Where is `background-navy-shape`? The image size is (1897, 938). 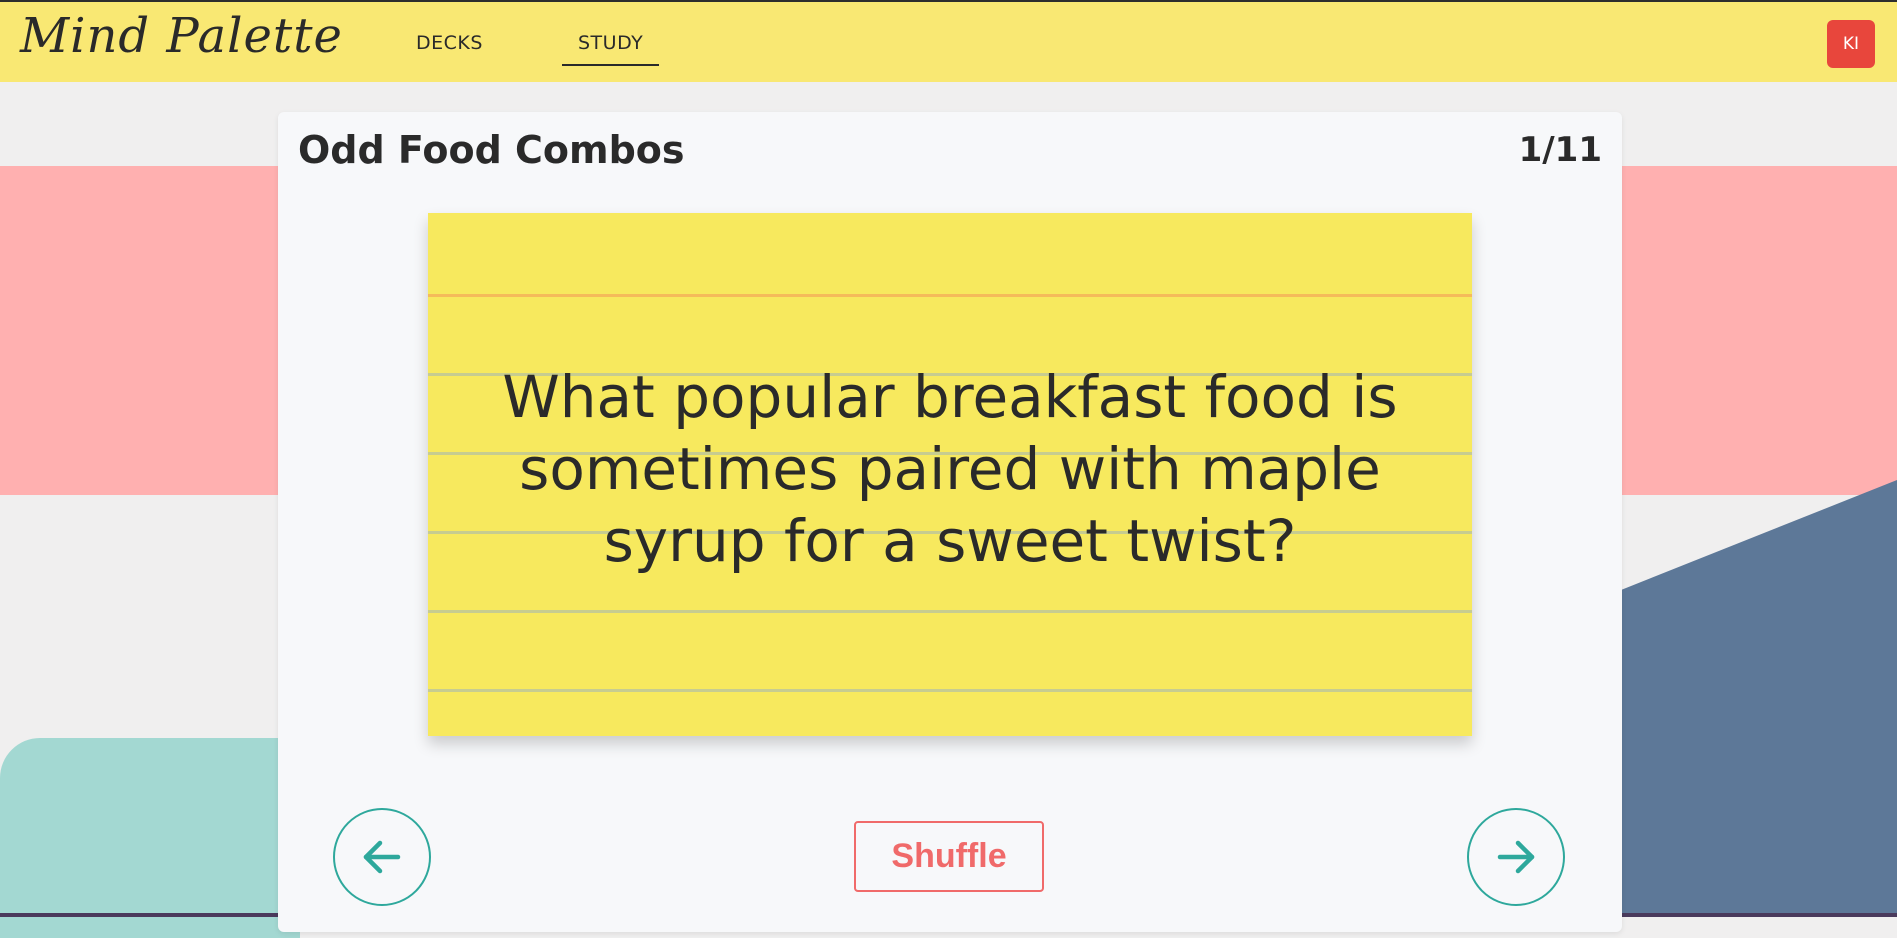 background-navy-shape is located at coordinates (1743, 698).